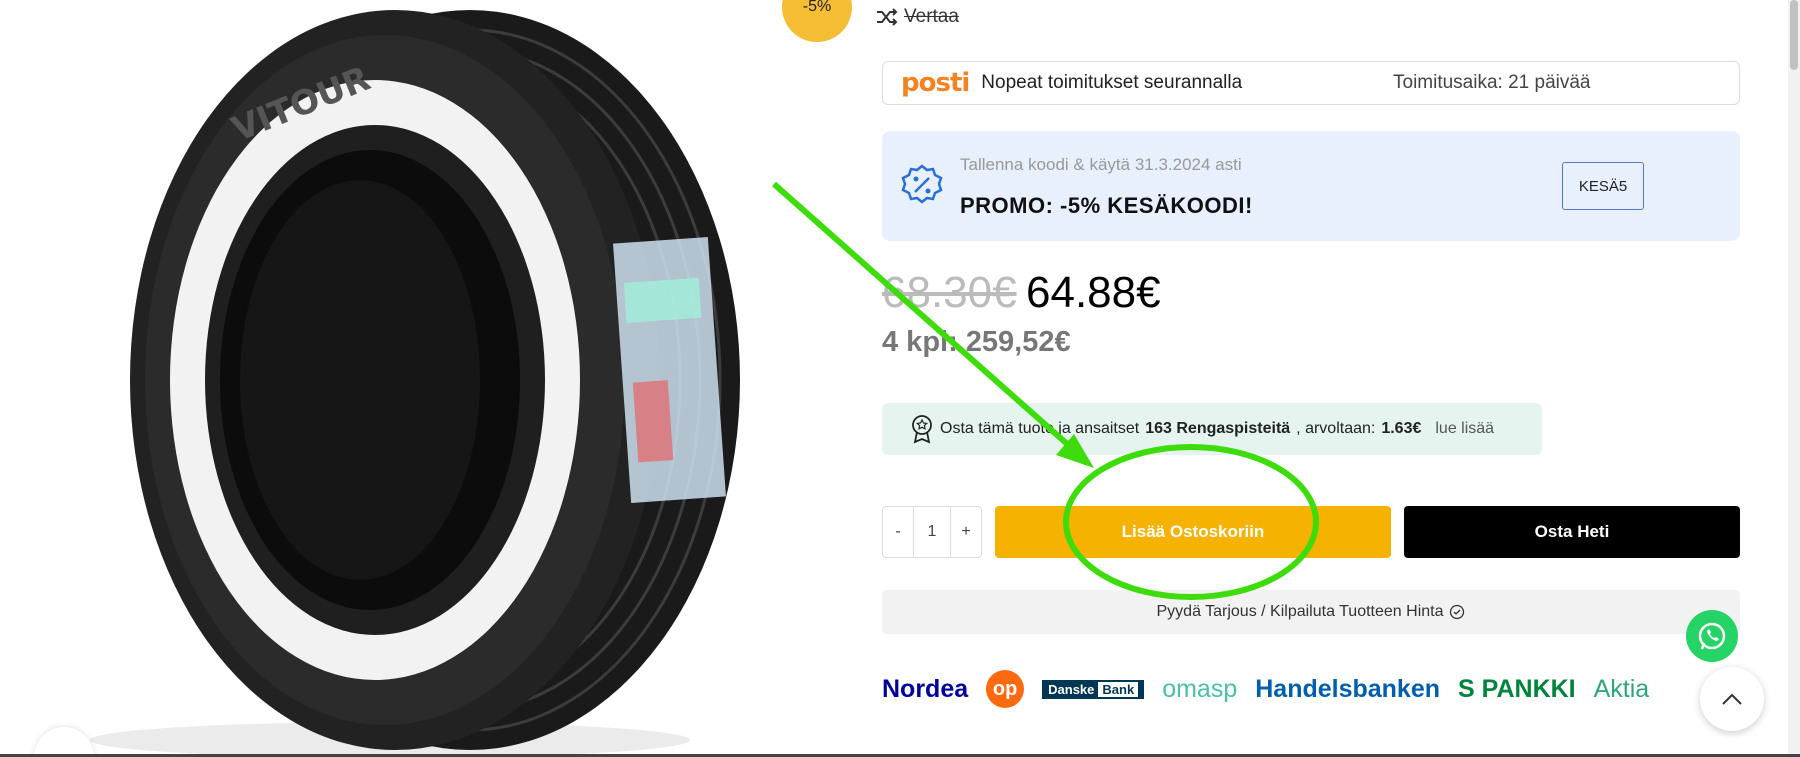 The height and width of the screenshot is (757, 1800). I want to click on quantity-stepper: - 1 +, so click(932, 532).